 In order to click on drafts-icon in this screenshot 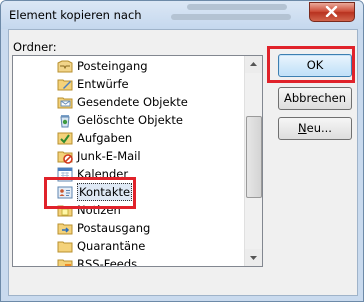, I will do `click(65, 85)`.